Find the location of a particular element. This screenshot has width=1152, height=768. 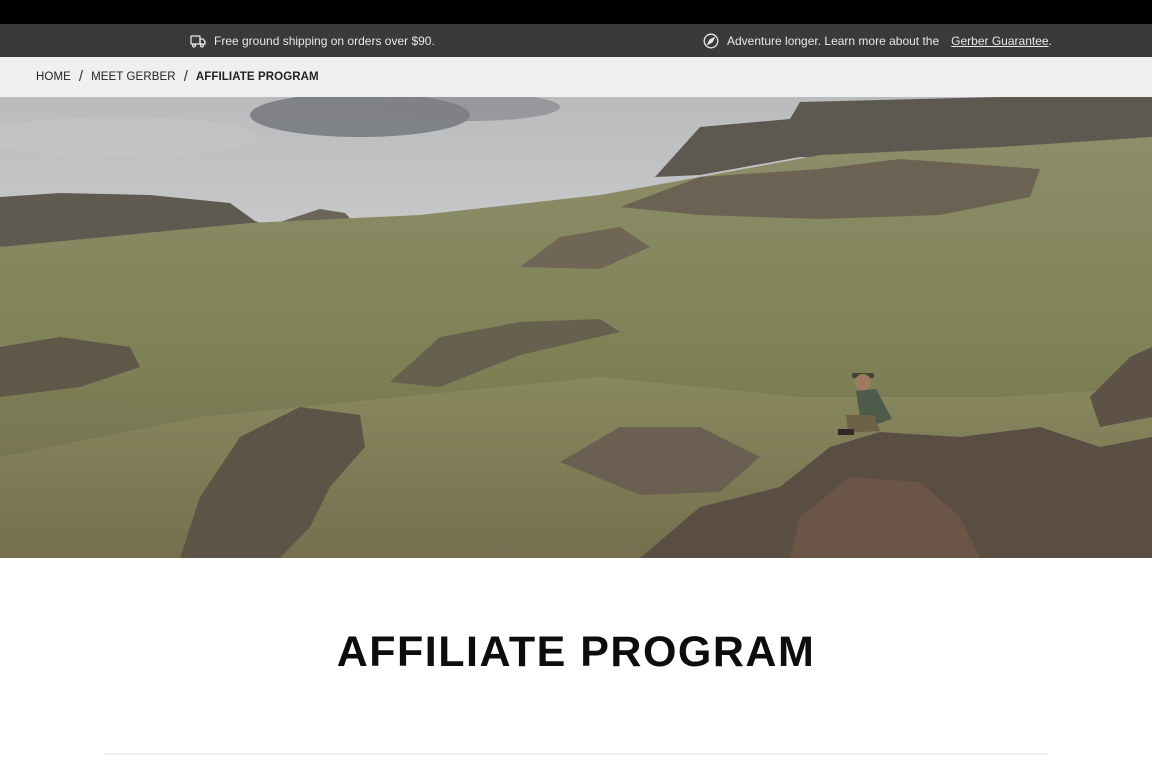

breadcrumb-meet-gerber: MEET GERBER is located at coordinates (133, 77).